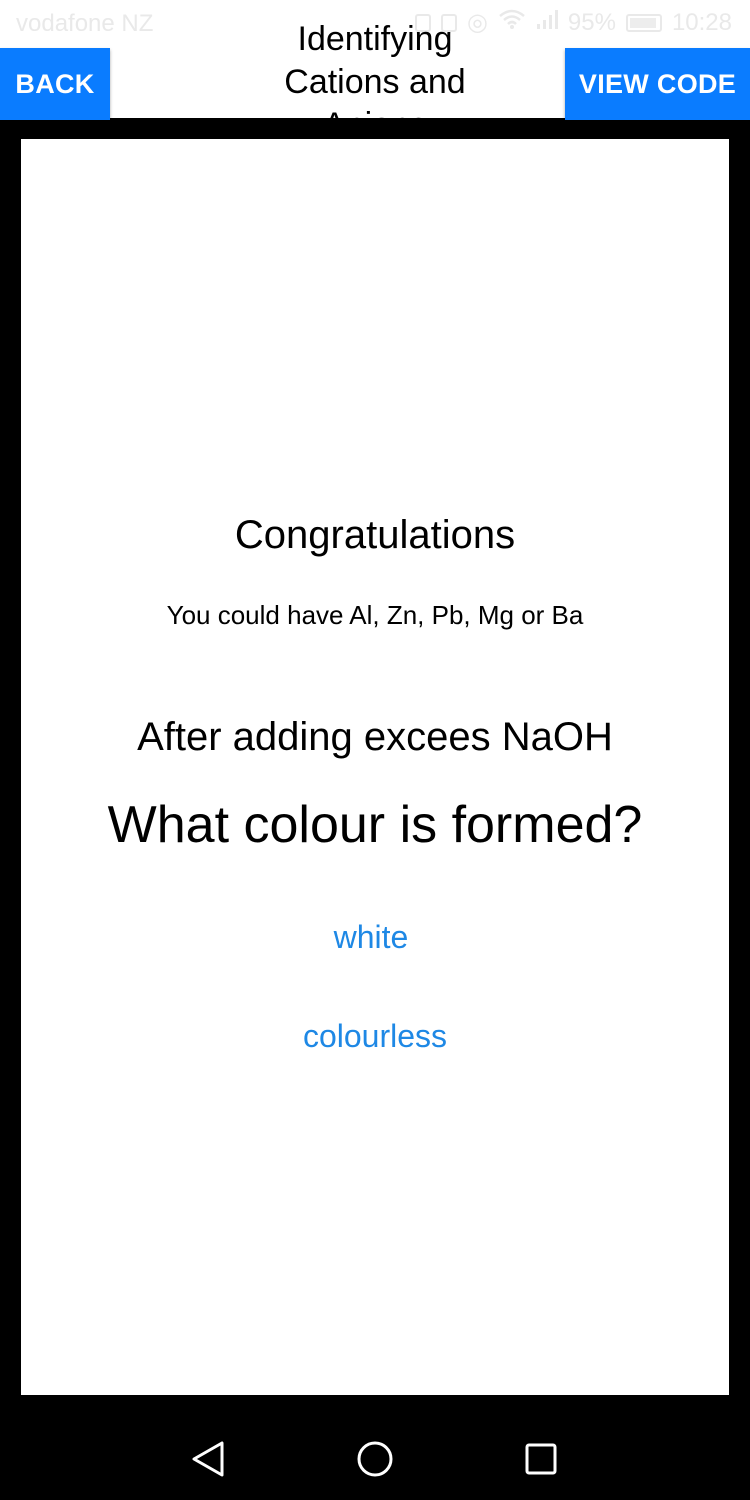 The image size is (750, 1500). Describe the element at coordinates (591, 22) in the screenshot. I see `battery-percent: 95%` at that location.